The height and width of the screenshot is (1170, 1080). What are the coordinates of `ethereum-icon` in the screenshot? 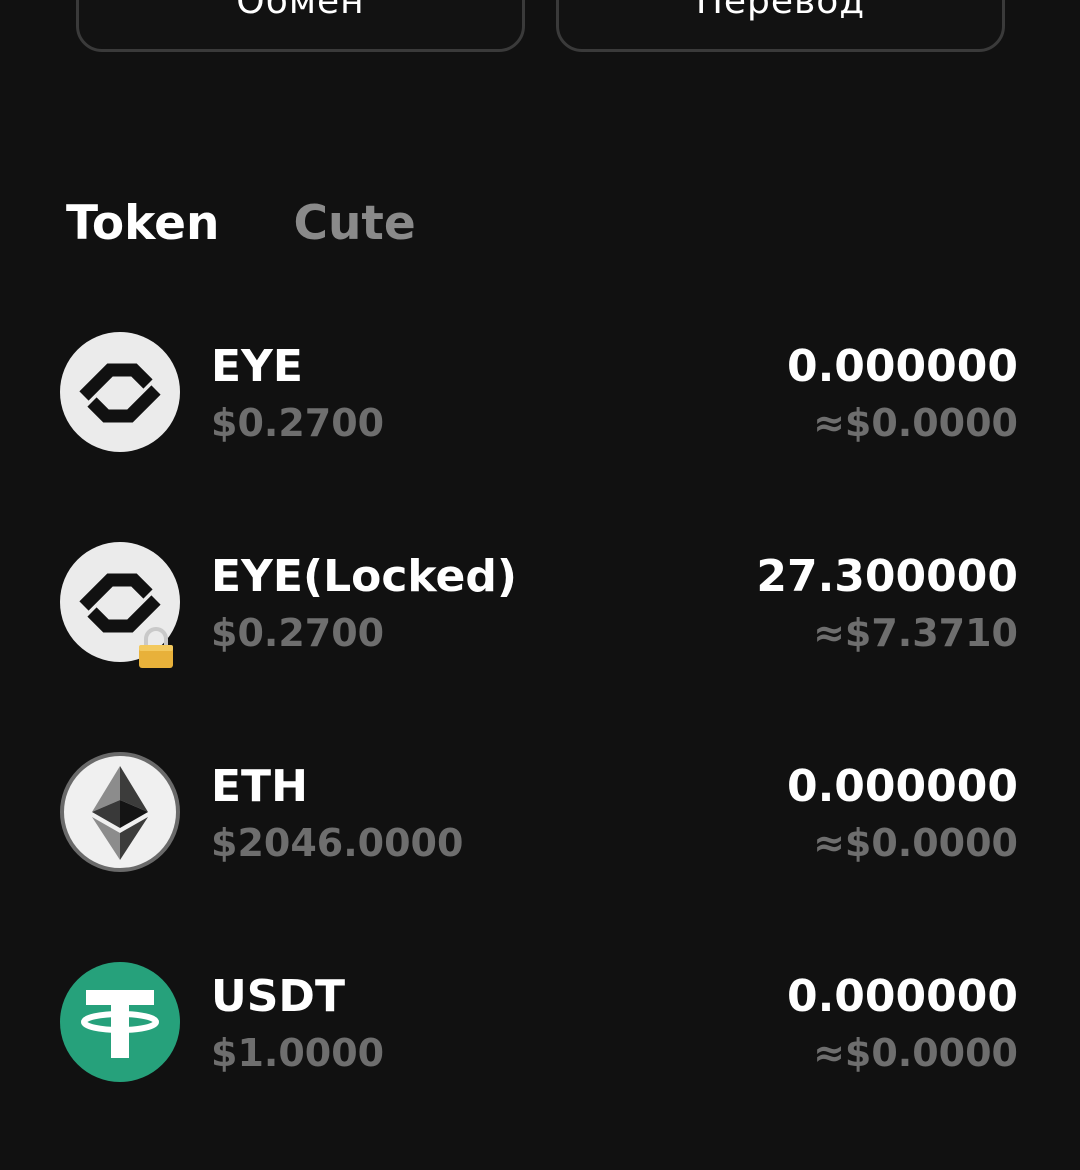 It's located at (120, 812).